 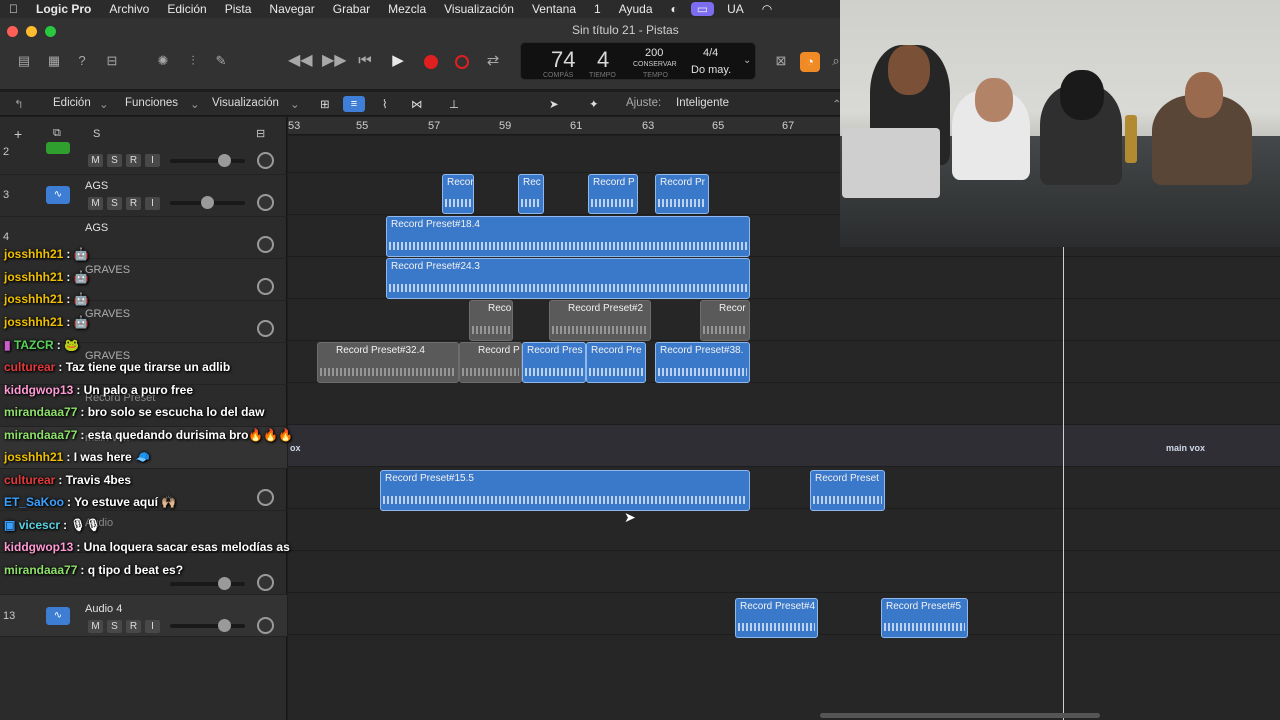 I want to click on flex-icon: ⋈, so click(x=417, y=104).